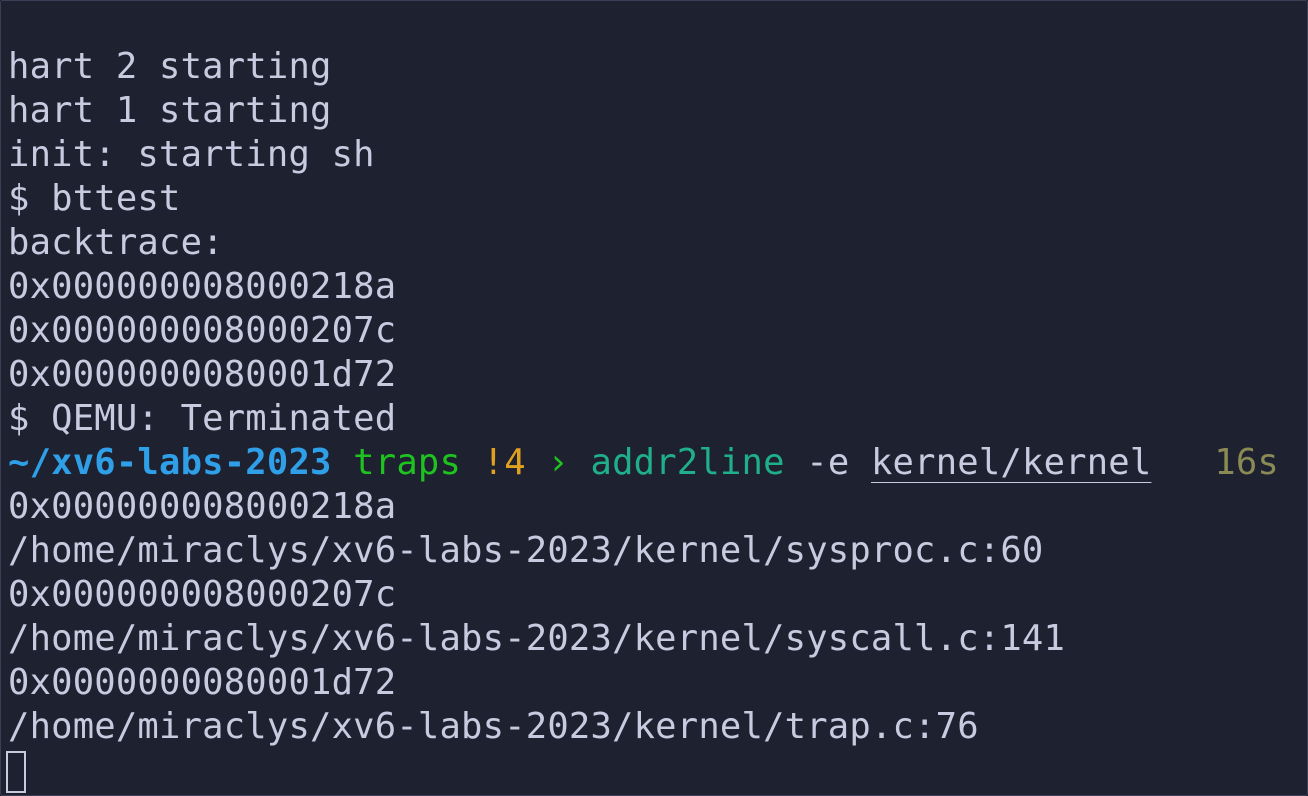 Image resolution: width=1308 pixels, height=796 pixels. What do you see at coordinates (687, 462) in the screenshot?
I see `command-name: addr2line` at bounding box center [687, 462].